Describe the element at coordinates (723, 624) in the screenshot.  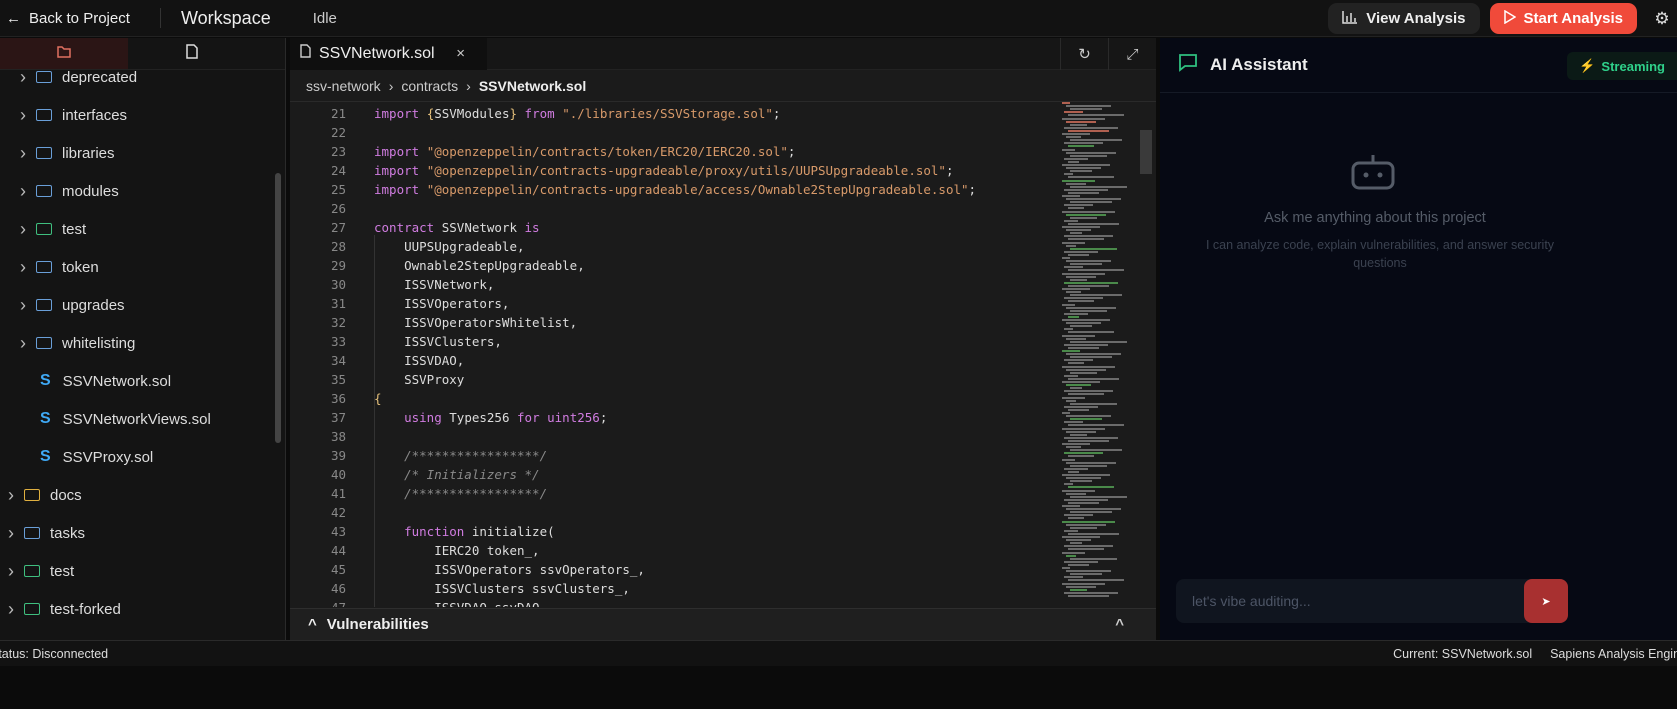
I see `vulnerabilities-panel-toggle: ^ Vulnerabilities ^` at that location.